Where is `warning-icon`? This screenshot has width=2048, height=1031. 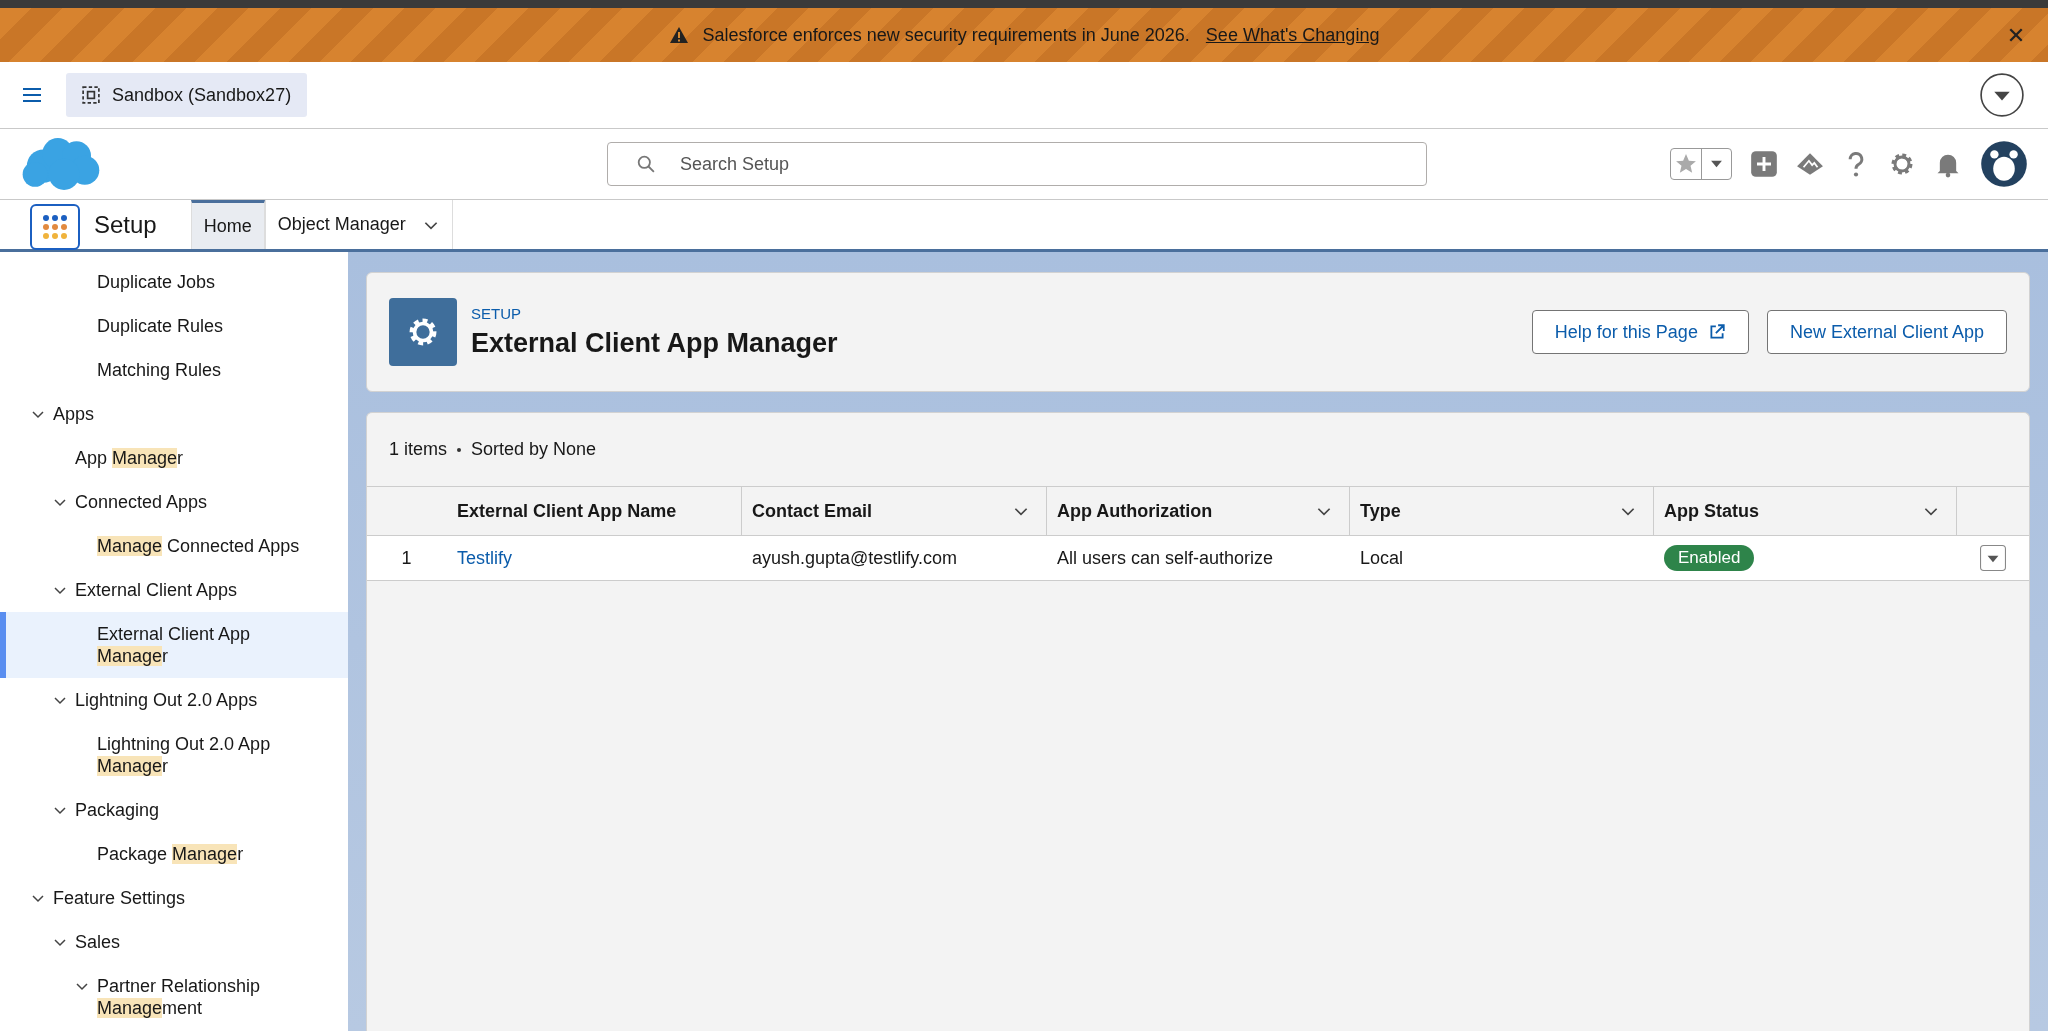 warning-icon is located at coordinates (678, 35).